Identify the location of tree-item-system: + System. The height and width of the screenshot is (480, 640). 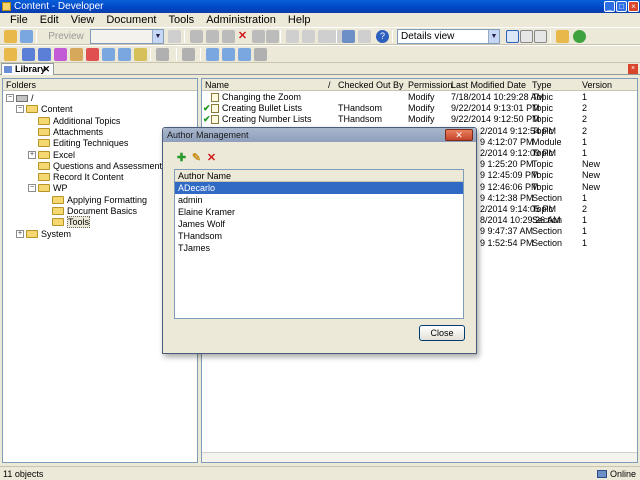
(43, 234).